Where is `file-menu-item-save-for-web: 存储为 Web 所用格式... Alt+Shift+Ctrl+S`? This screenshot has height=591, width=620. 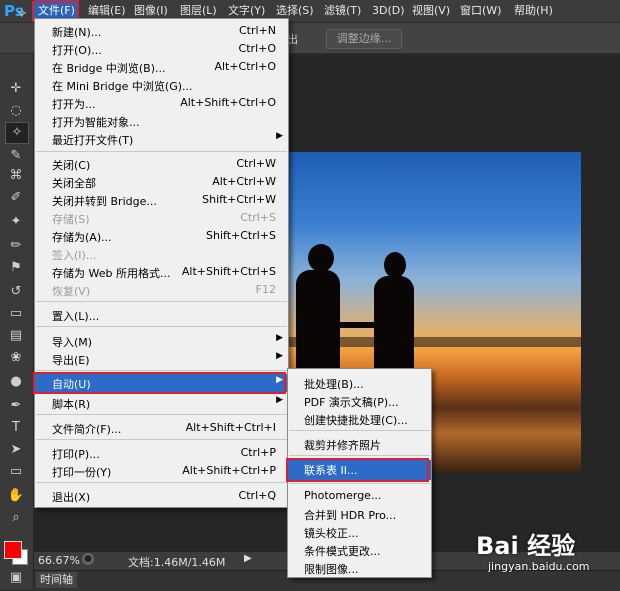
file-menu-item-save-for-web: 存储为 Web 所用格式... Alt+Shift+Ctrl+S is located at coordinates (161, 272).